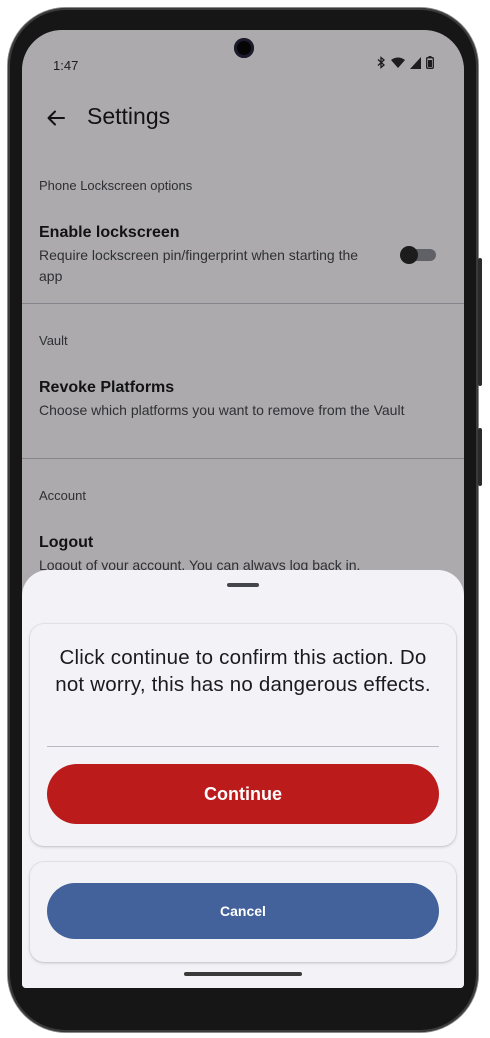 Image resolution: width=490 pixels, height=1038 pixels. I want to click on home-gesture-handle, so click(243, 974).